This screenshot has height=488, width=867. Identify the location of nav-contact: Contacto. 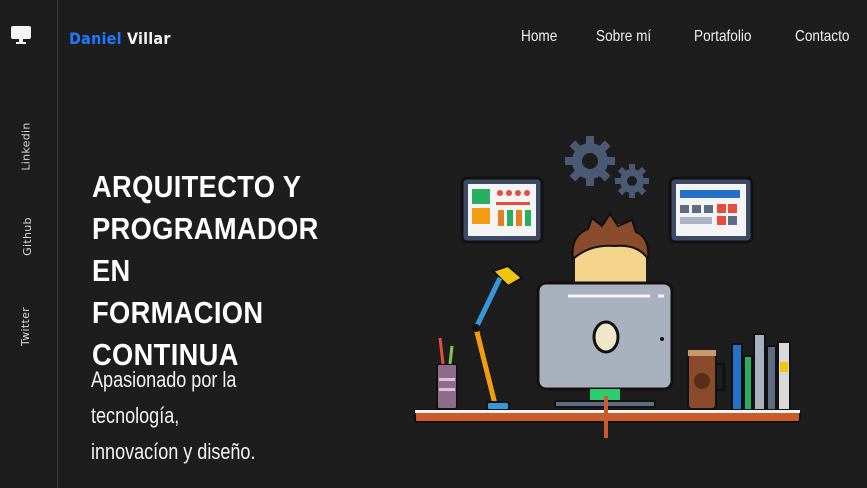
(822, 37).